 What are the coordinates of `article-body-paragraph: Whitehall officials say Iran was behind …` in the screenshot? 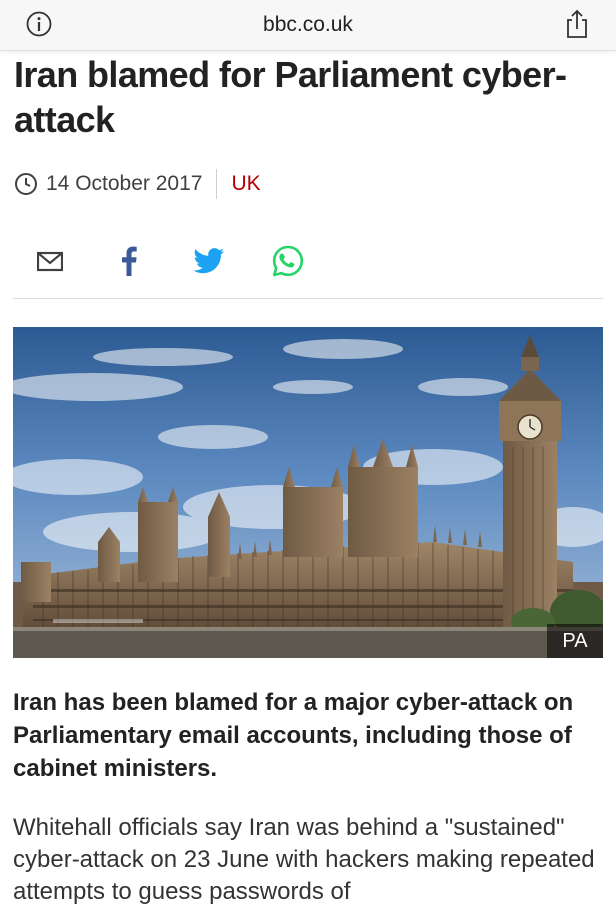 It's located at (304, 859).